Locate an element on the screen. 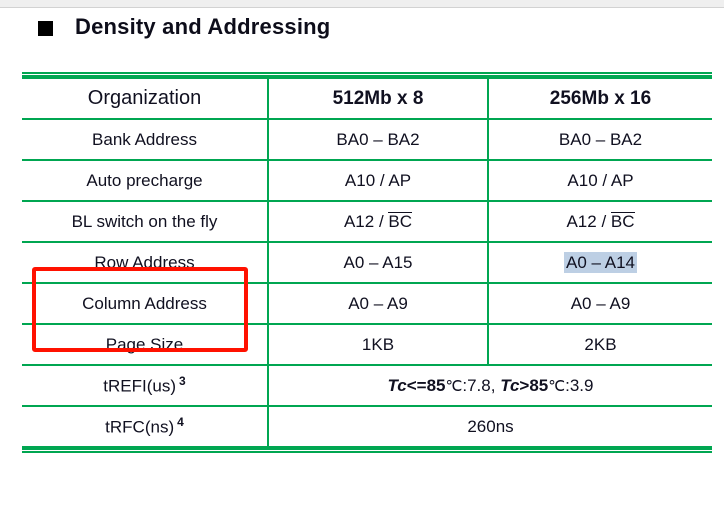 The height and width of the screenshot is (515, 724). row-label-trfc-ns: tRFC(ns) 4 is located at coordinates (145, 426).